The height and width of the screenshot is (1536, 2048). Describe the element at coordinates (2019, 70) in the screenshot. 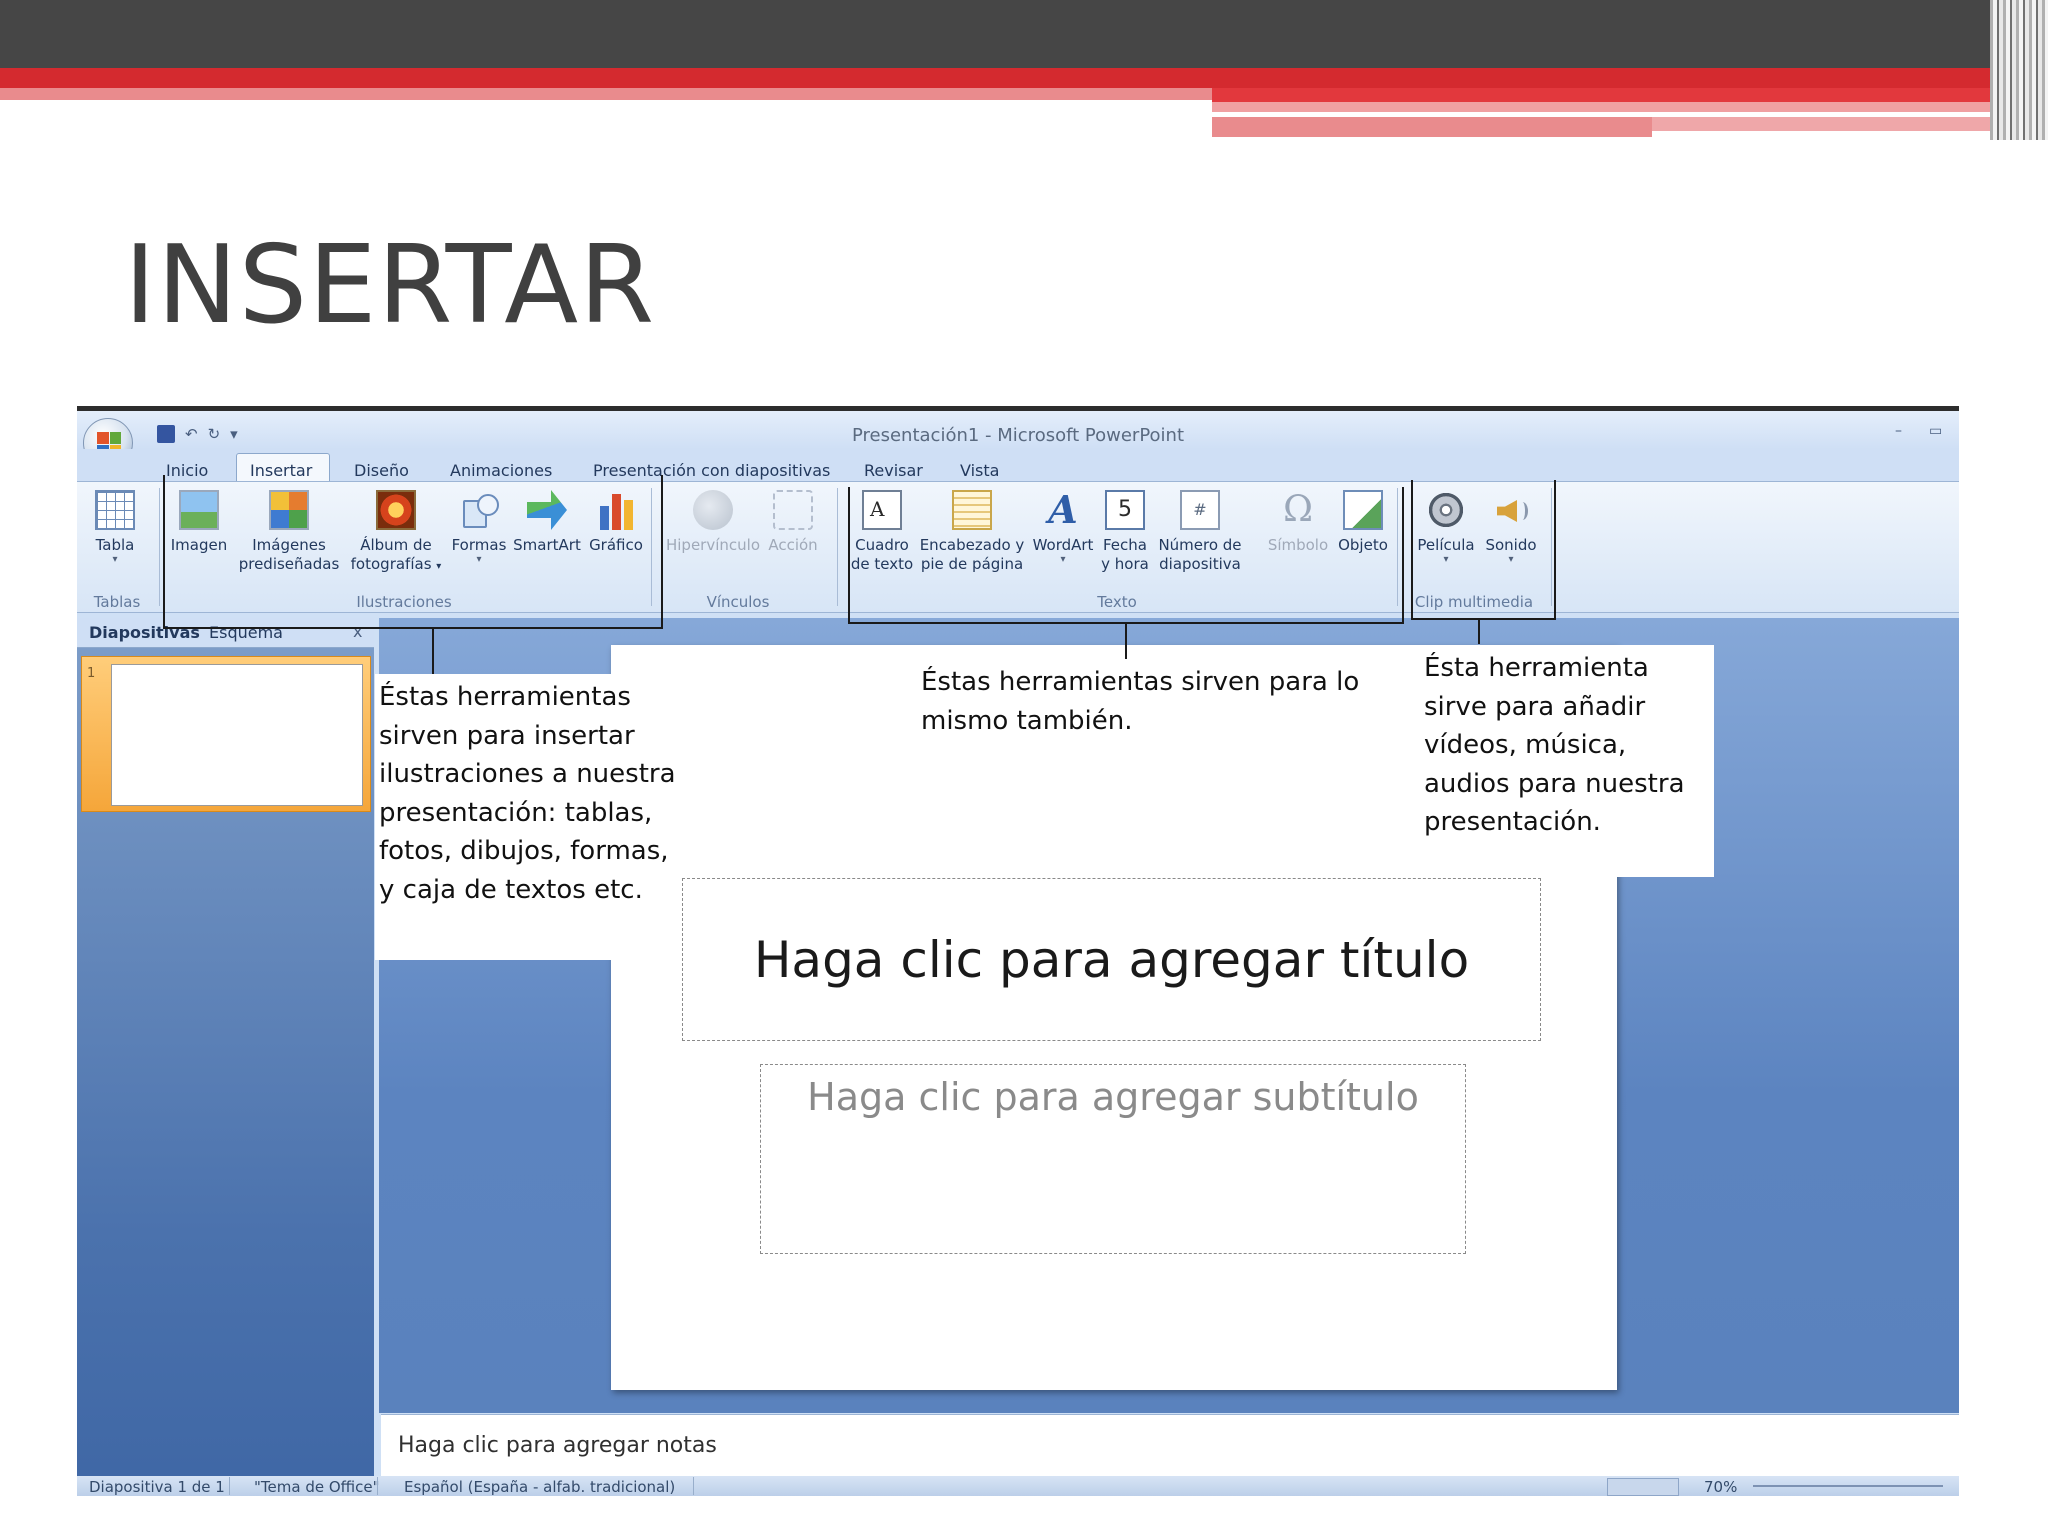

I see `slide-corner-stripes` at that location.